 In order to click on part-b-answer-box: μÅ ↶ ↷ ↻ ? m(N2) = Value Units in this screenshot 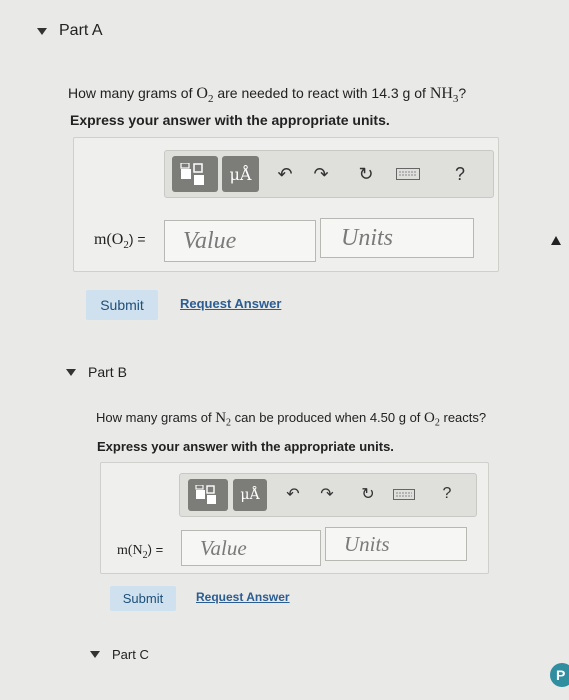, I will do `click(294, 518)`.